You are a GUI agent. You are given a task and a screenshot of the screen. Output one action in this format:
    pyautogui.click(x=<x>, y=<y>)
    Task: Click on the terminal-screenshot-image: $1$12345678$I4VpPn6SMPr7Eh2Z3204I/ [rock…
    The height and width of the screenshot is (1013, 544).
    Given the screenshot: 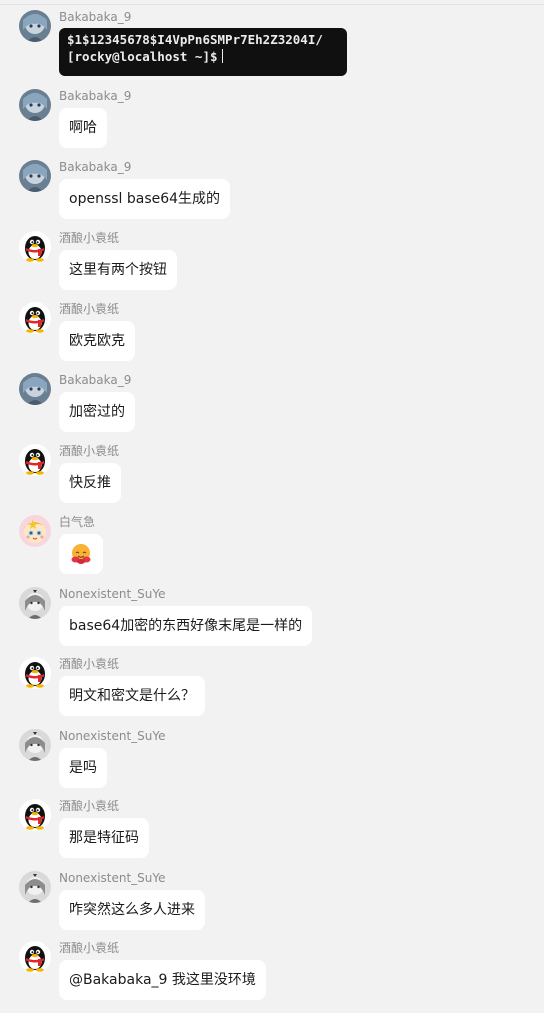 What is the action you would take?
    pyautogui.click(x=203, y=52)
    